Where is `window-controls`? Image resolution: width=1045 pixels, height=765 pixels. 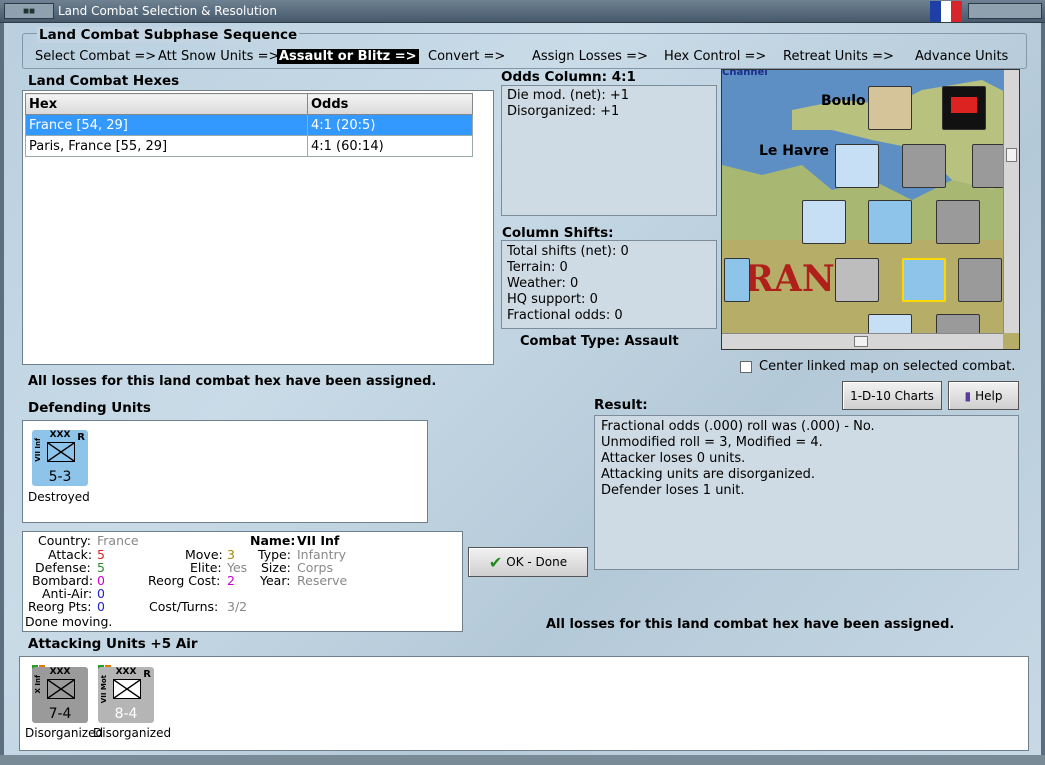 window-controls is located at coordinates (1005, 11).